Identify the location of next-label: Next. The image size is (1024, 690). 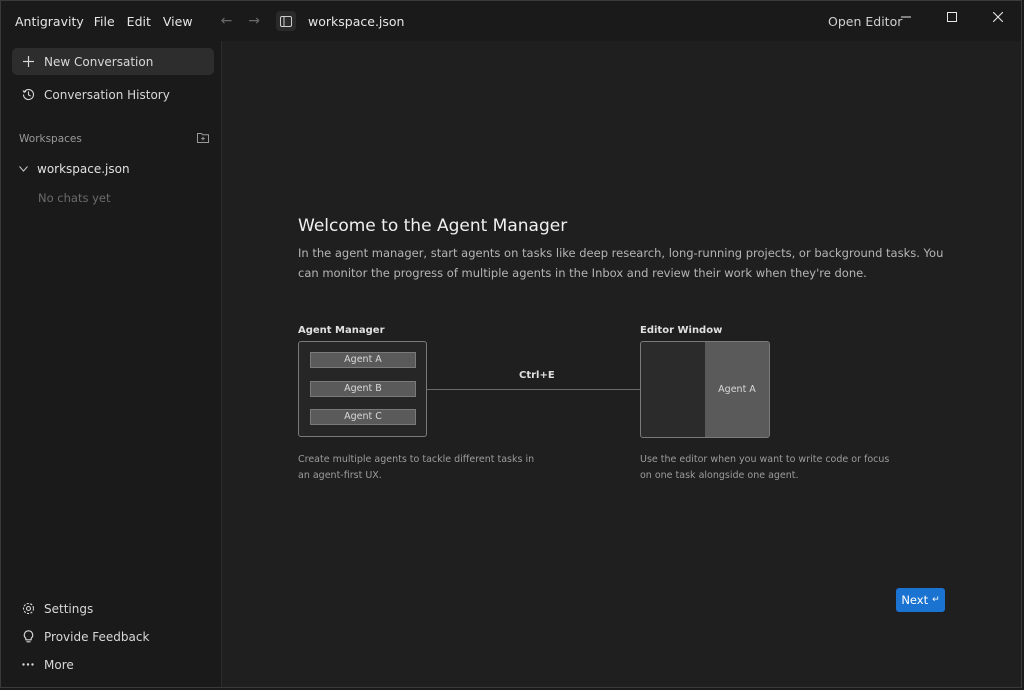
(915, 600).